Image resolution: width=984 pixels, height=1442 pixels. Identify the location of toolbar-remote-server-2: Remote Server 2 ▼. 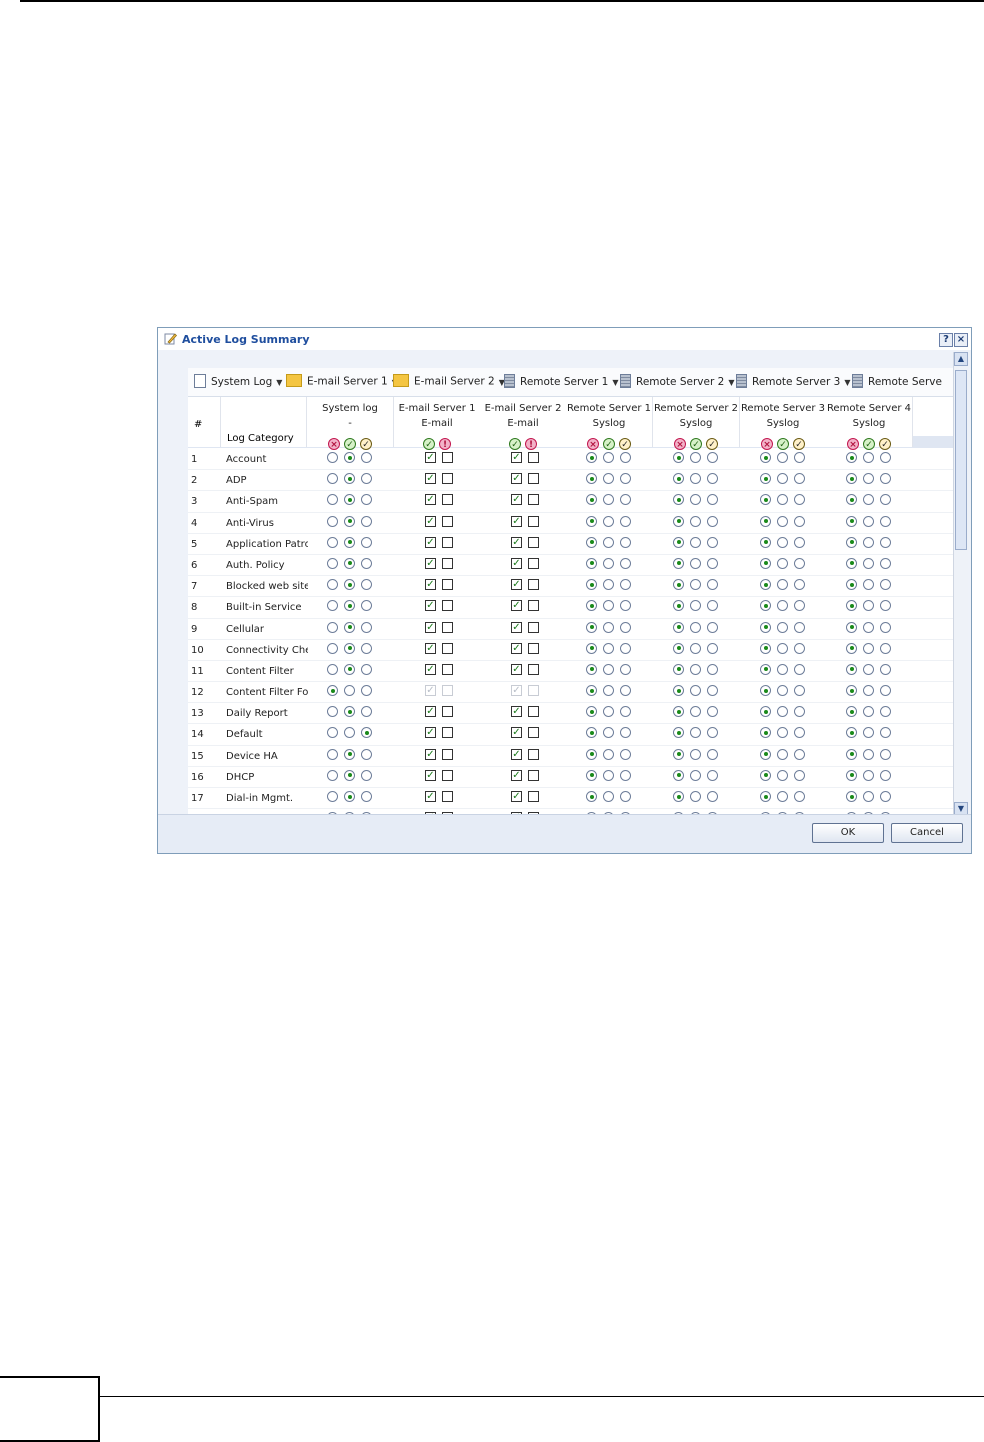
(677, 382).